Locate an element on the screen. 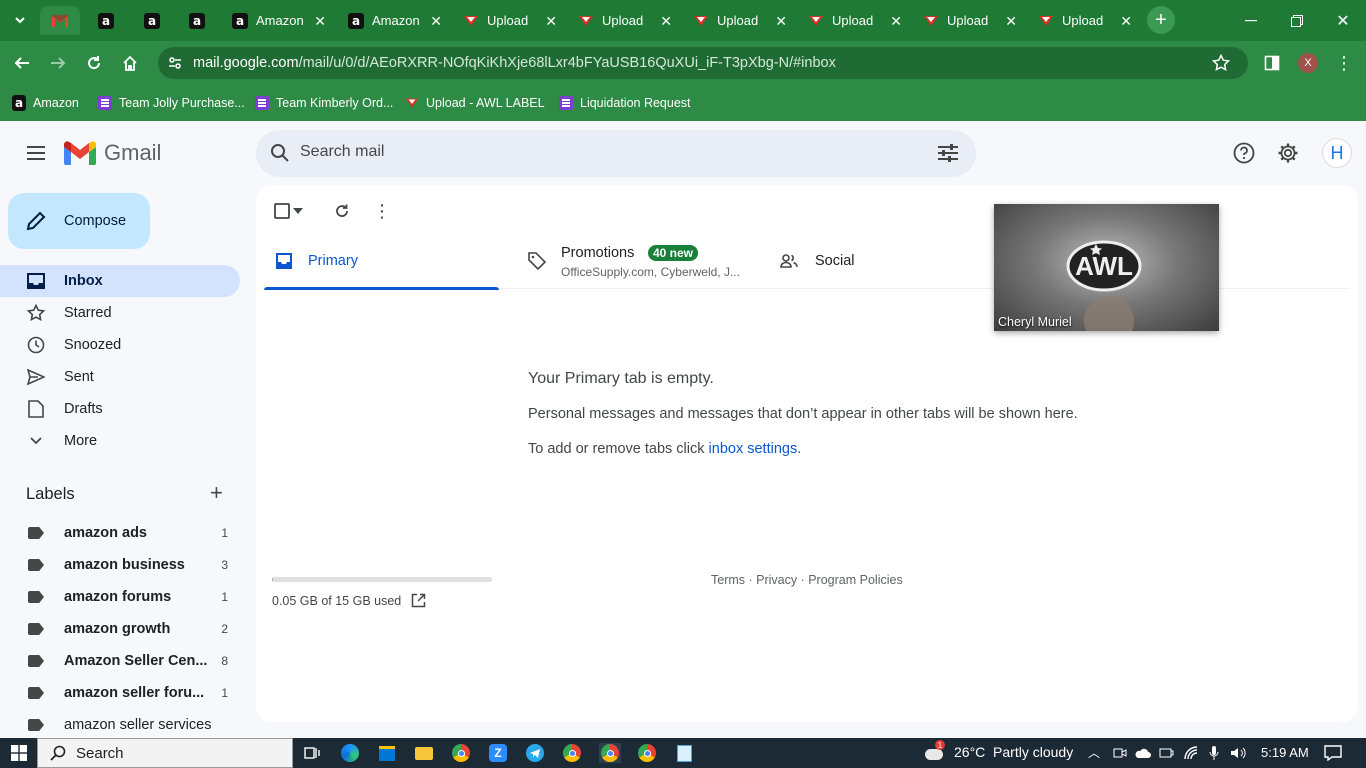 The image size is (1366, 768). refresh-button is located at coordinates (342, 211).